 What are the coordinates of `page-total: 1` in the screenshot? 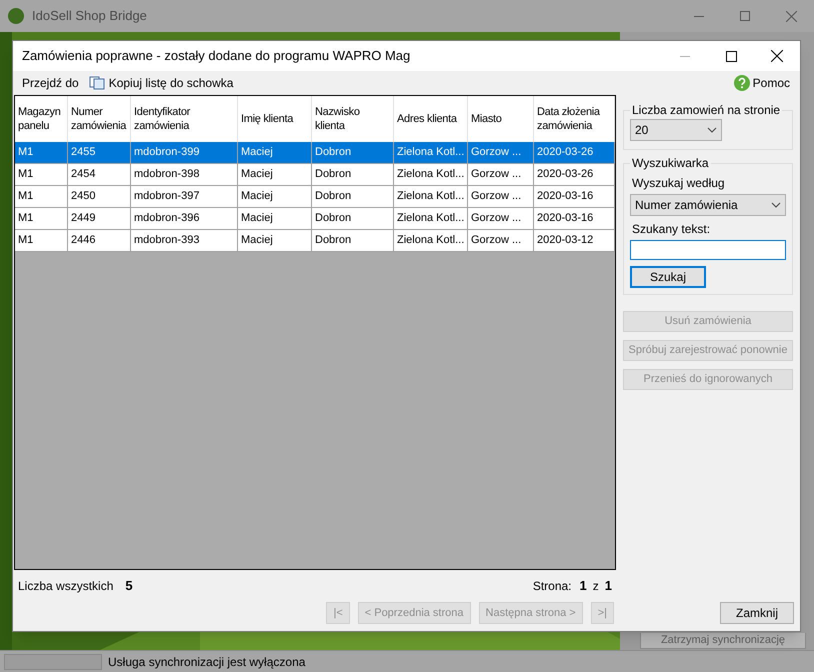 It's located at (608, 586).